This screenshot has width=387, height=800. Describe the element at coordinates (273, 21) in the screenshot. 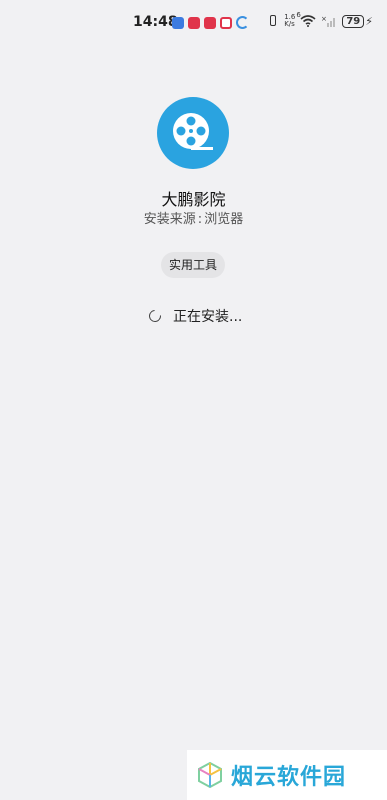

I see `vibrate-icon` at that location.